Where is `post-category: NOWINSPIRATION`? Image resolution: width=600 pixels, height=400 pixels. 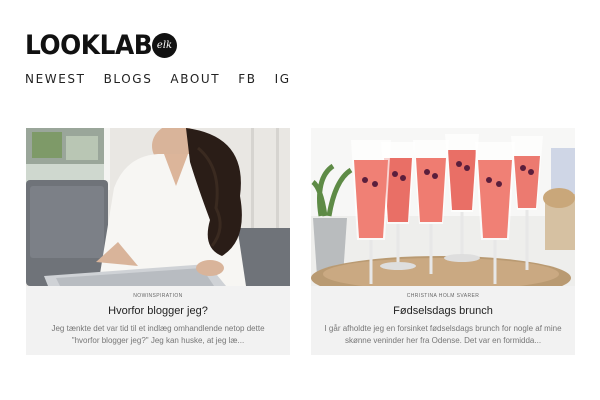
post-category: NOWINSPIRATION is located at coordinates (158, 296).